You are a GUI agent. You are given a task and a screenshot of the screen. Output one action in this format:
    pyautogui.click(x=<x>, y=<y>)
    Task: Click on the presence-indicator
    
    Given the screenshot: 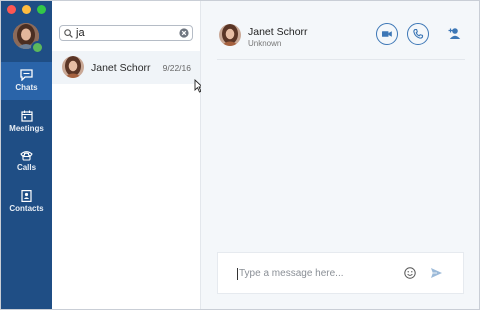 What is the action you would take?
    pyautogui.click(x=37, y=47)
    